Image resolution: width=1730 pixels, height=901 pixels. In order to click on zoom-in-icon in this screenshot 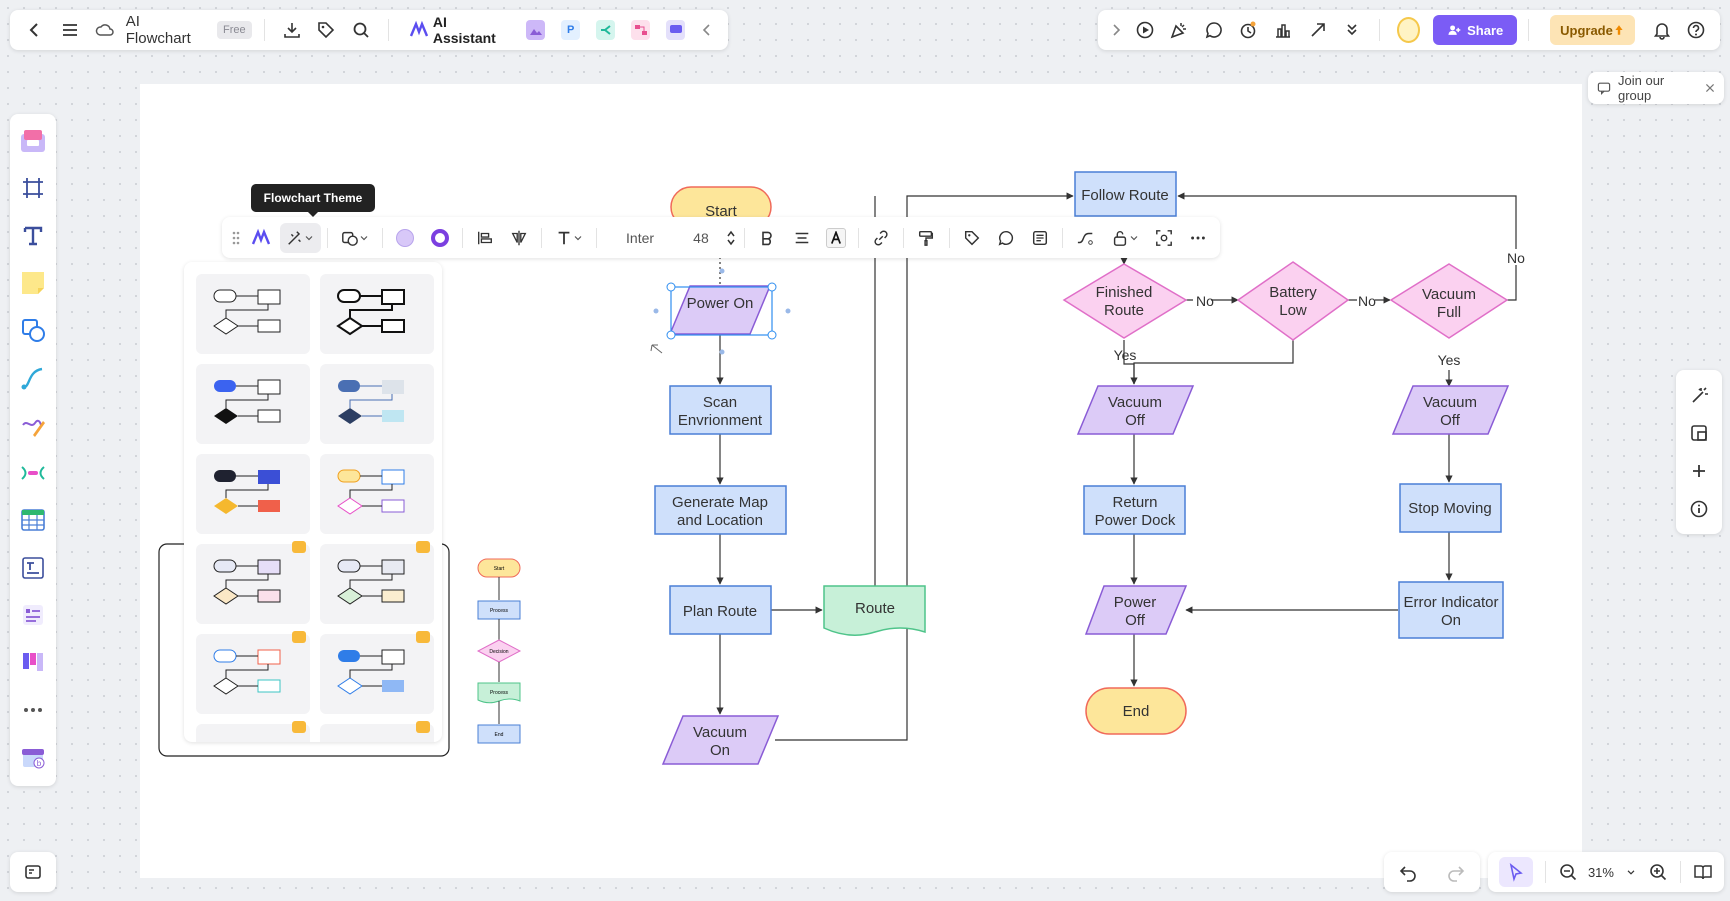, I will do `click(1658, 872)`.